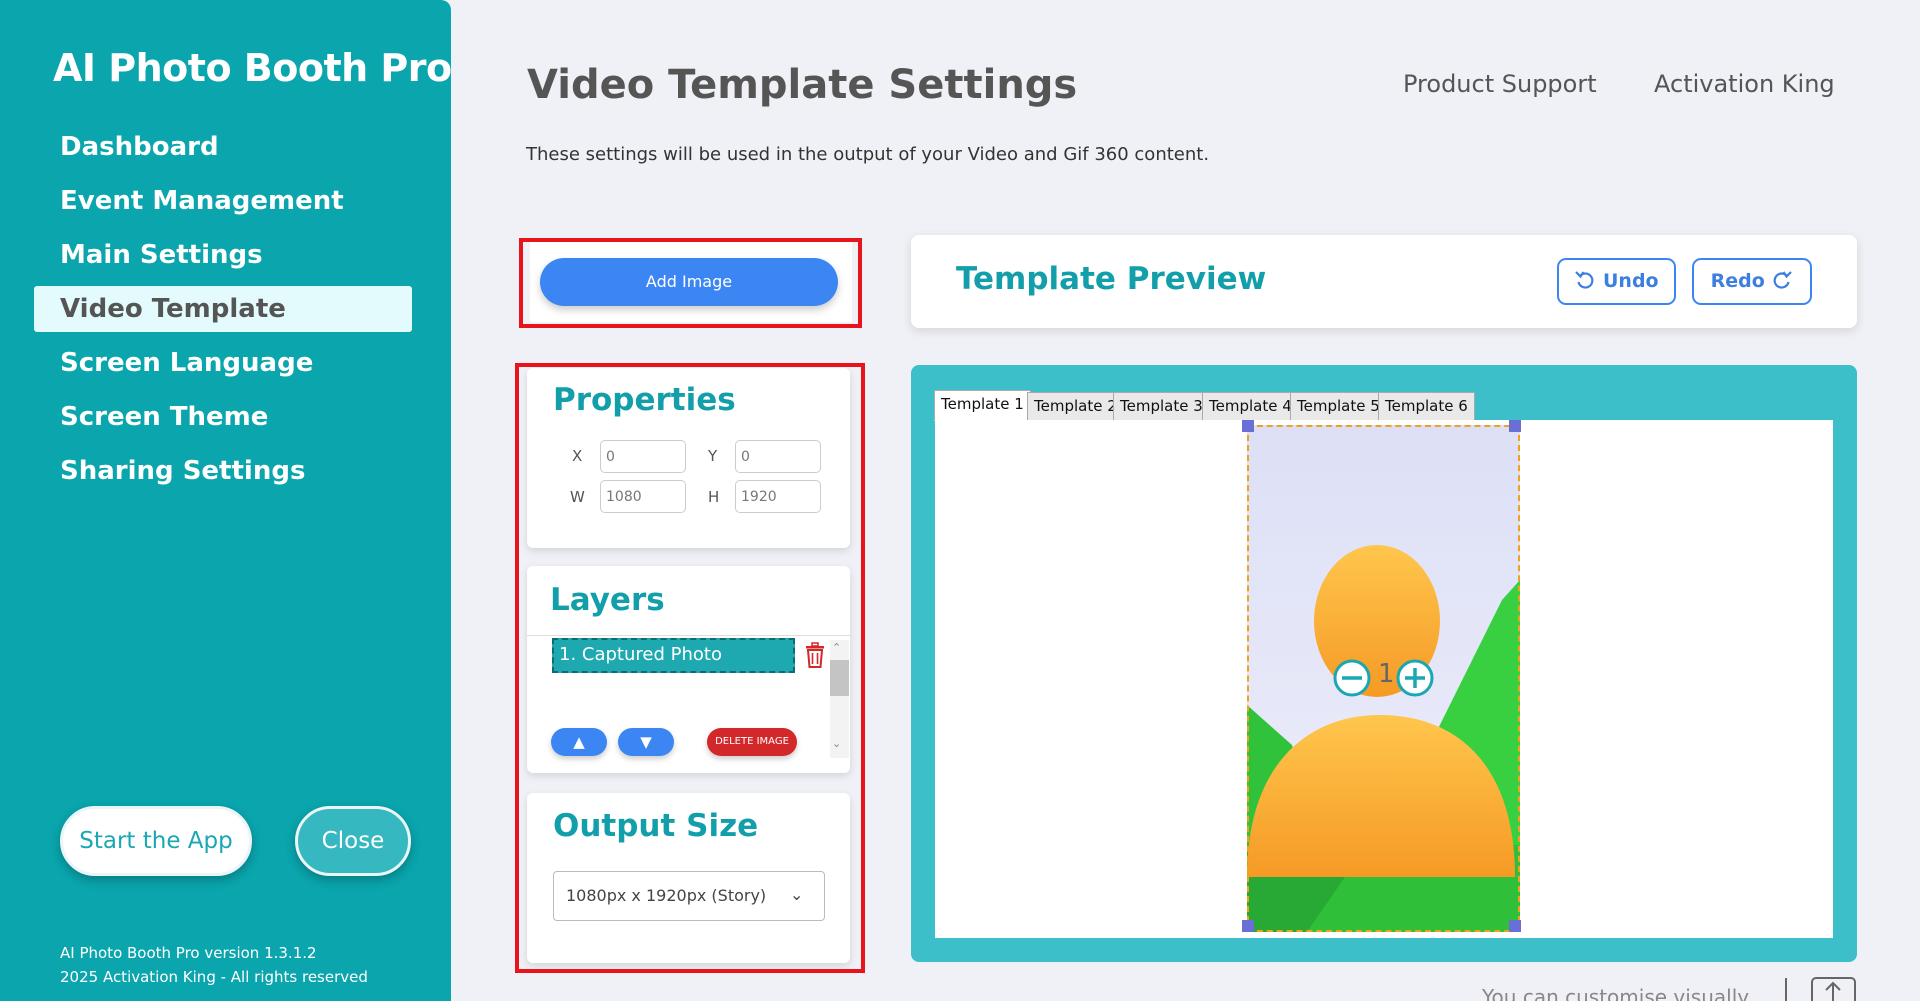  Describe the element at coordinates (223, 147) in the screenshot. I see `nav-item-dashboard: Dashboard` at that location.